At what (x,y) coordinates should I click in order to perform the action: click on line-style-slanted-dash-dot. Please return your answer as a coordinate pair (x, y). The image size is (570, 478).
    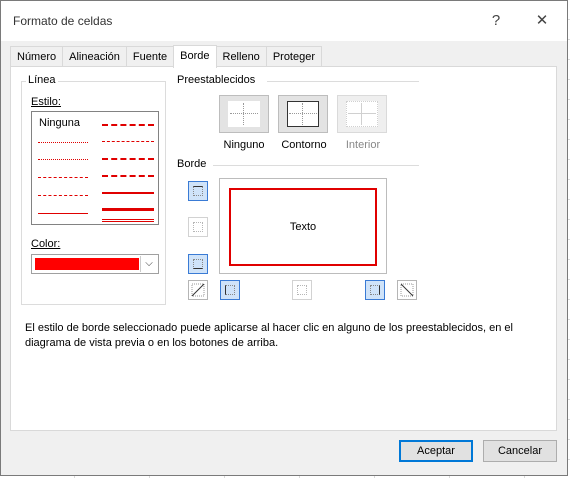
    Looking at the image, I should click on (128, 141).